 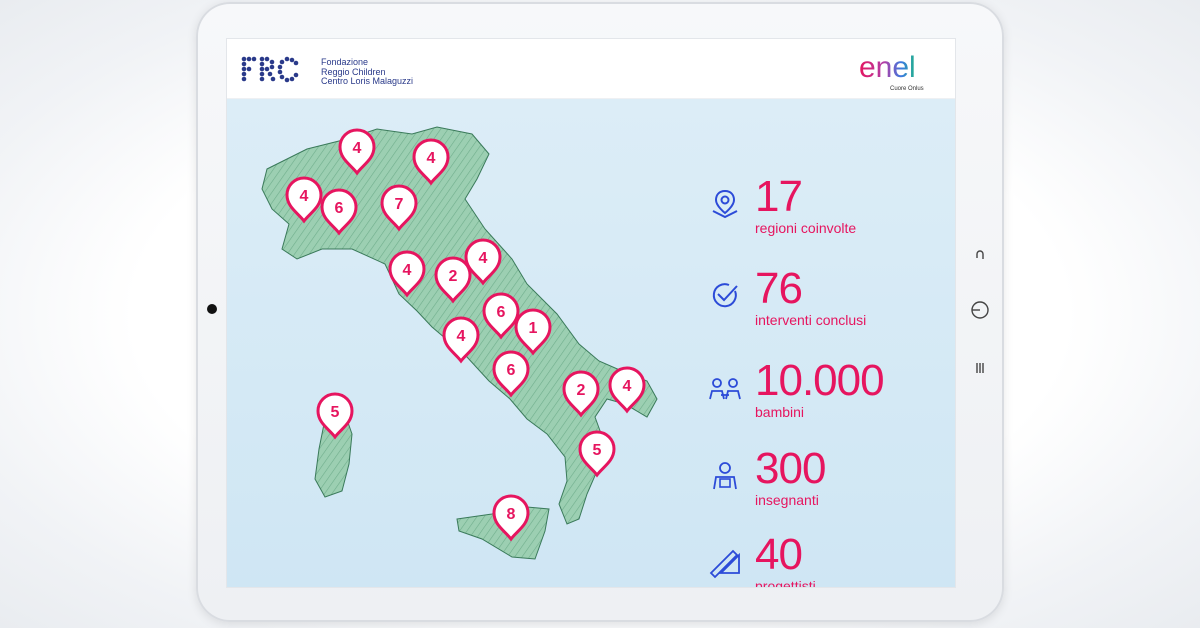 I want to click on stat-interventions-value: 76, so click(x=779, y=288).